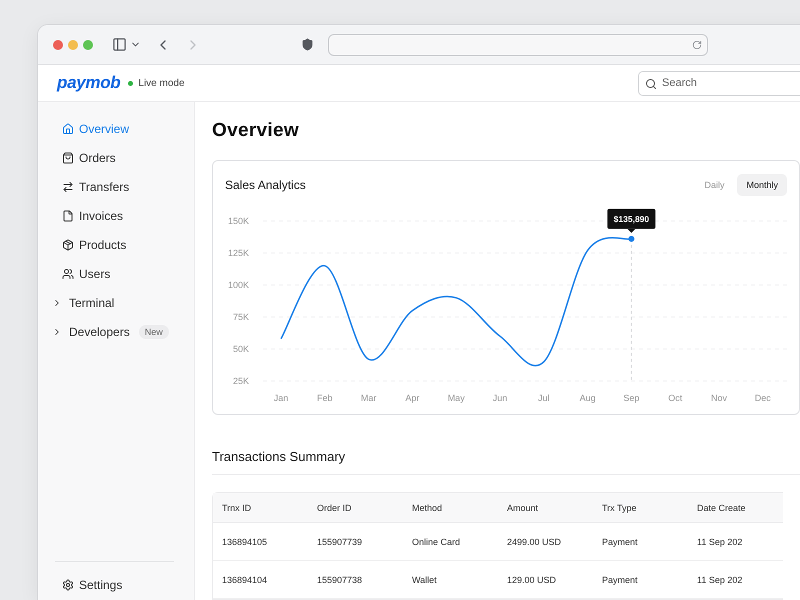 The image size is (800, 600). What do you see at coordinates (719, 83) in the screenshot?
I see `search-field: Search` at bounding box center [719, 83].